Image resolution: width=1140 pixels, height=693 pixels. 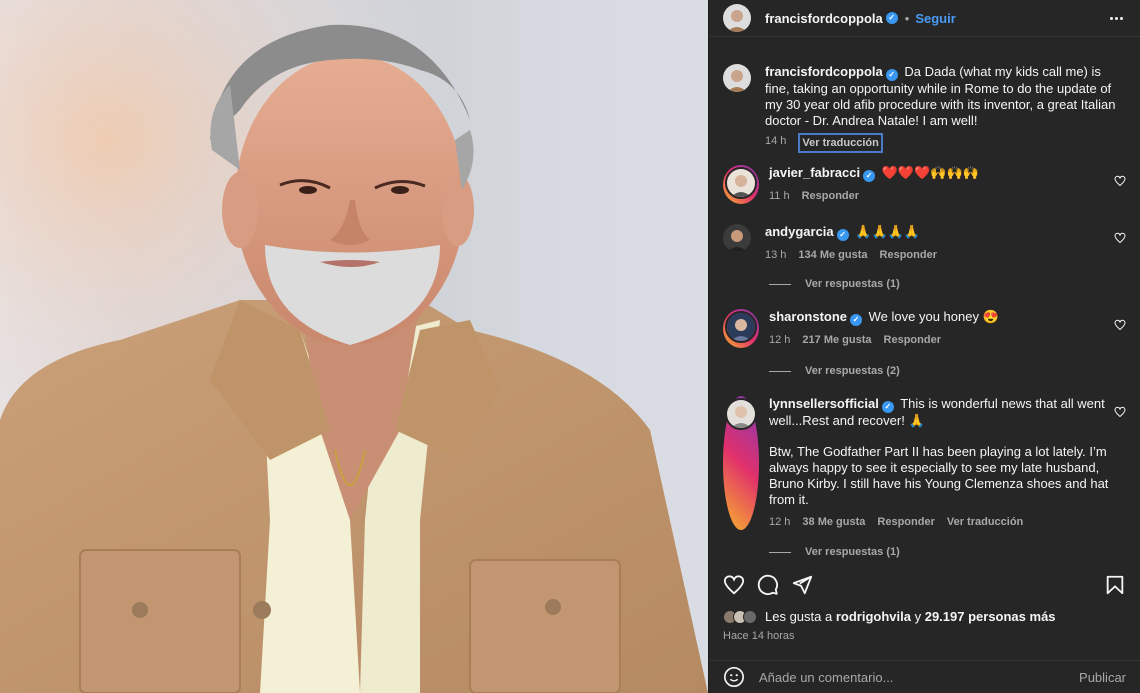 What do you see at coordinates (836, 340) in the screenshot?
I see `comment-likes: 217 Me gusta` at bounding box center [836, 340].